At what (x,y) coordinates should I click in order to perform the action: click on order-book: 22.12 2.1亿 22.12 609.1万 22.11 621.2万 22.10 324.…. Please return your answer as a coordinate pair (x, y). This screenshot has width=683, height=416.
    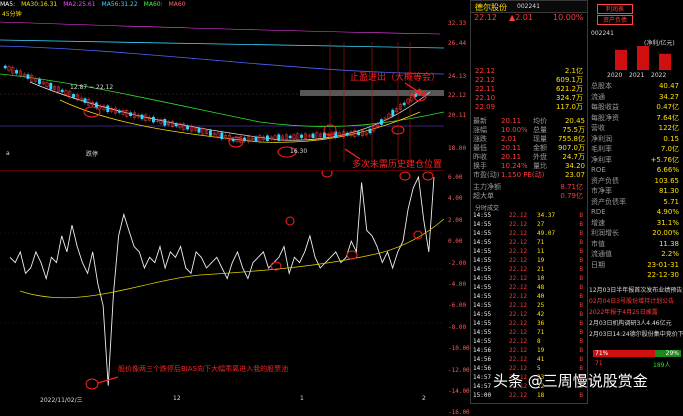
    Looking at the image, I should click on (529, 91).